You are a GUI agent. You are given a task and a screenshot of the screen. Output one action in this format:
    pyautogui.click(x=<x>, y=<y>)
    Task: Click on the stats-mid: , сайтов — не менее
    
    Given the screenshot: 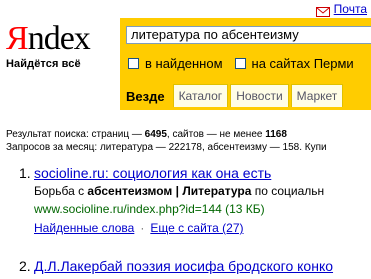 What is the action you would take?
    pyautogui.click(x=216, y=134)
    